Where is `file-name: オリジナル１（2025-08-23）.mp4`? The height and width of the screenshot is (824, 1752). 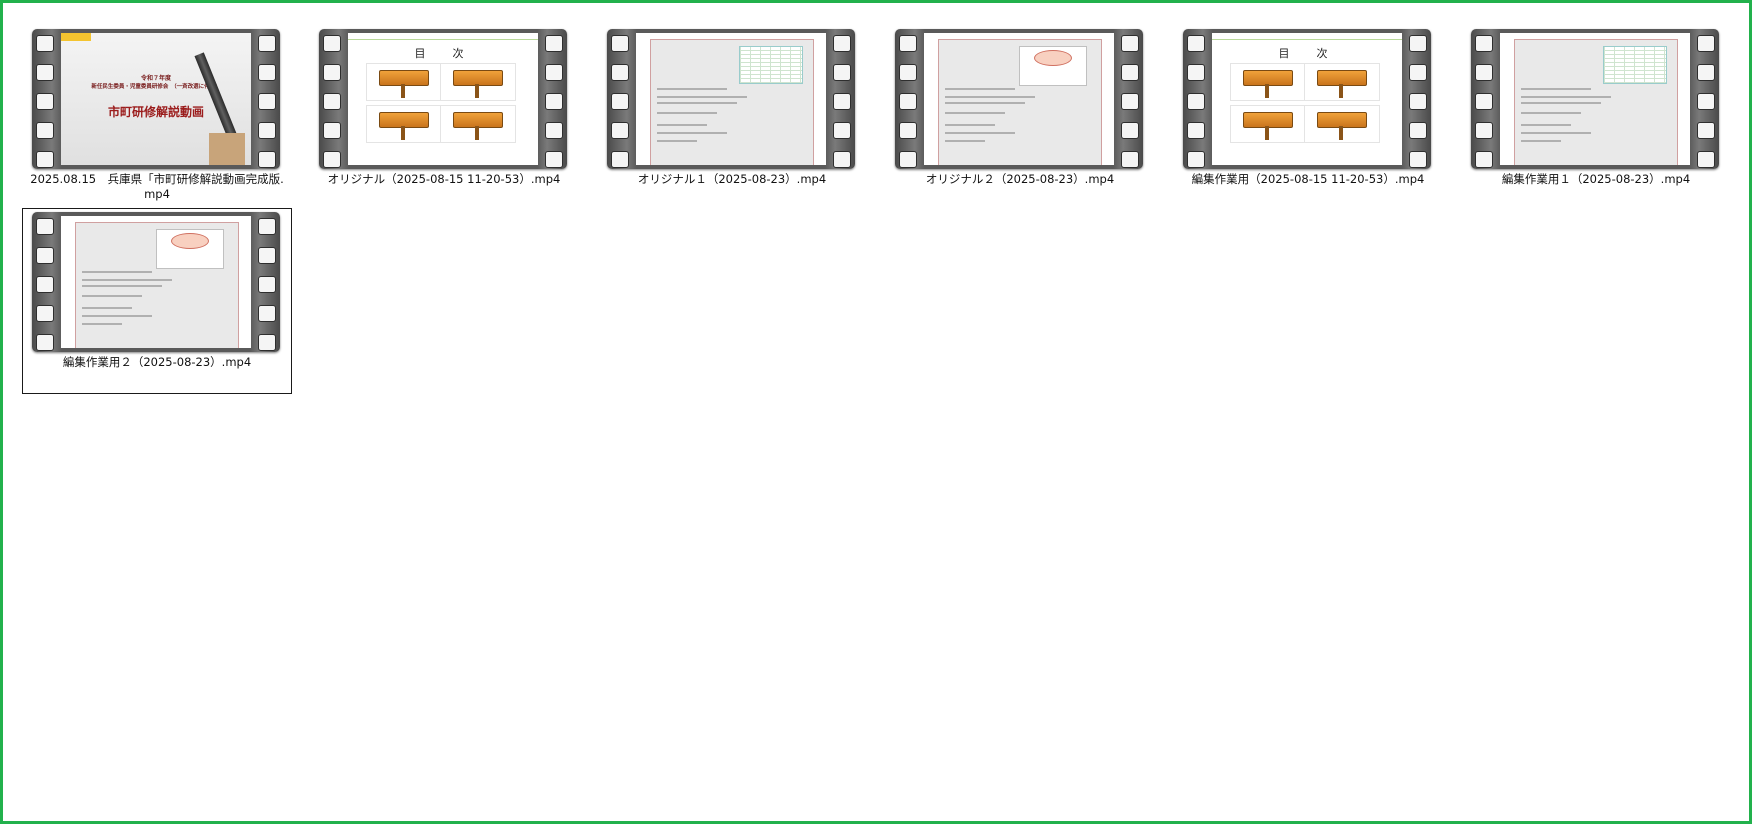
file-name: オリジナル１（2025-08-23）.mp4 is located at coordinates (732, 179).